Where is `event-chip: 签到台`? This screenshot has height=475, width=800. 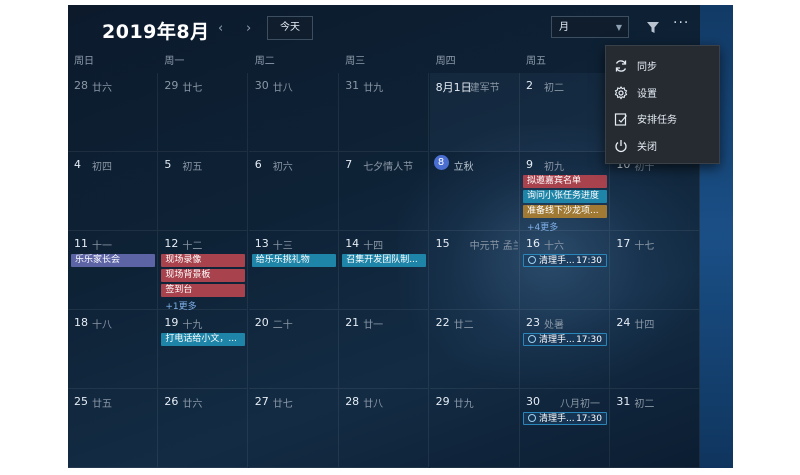
event-chip: 签到台 is located at coordinates (203, 290).